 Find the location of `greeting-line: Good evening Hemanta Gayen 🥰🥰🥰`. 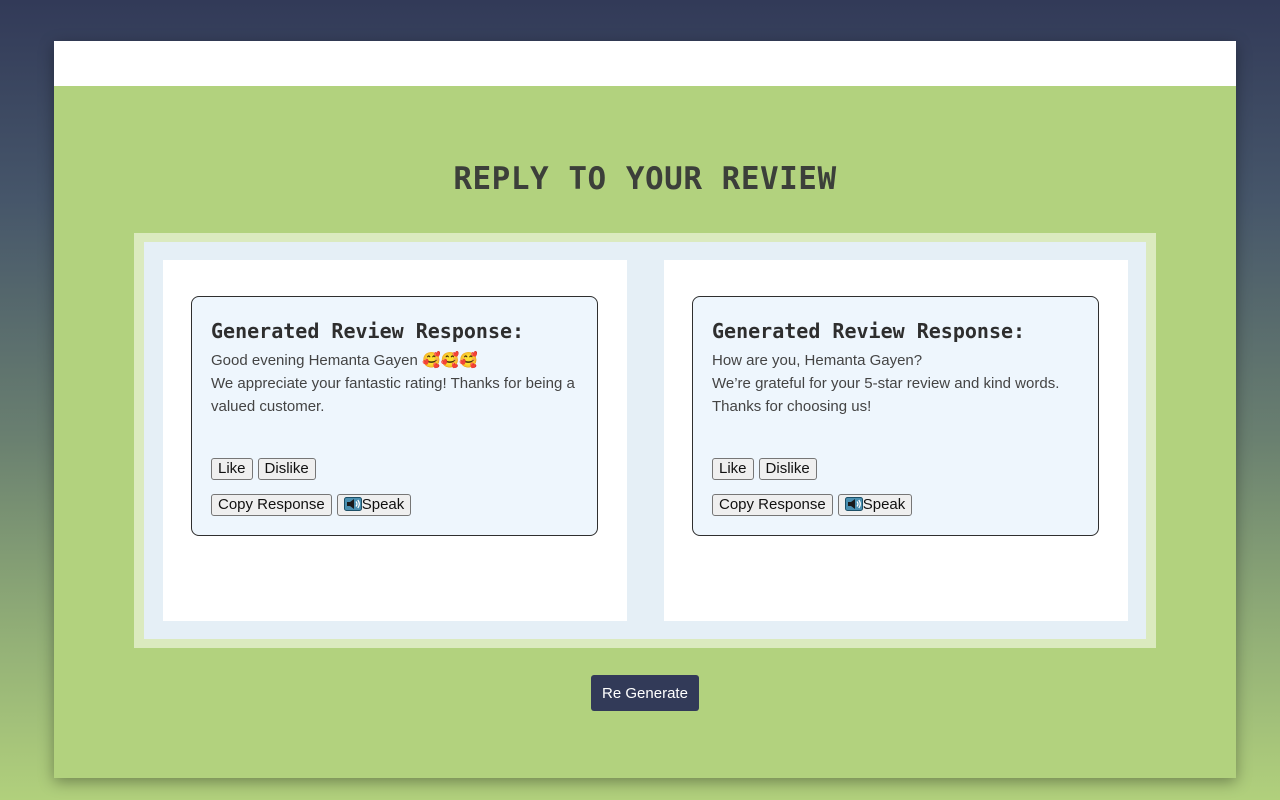

greeting-line: Good evening Hemanta Gayen 🥰🥰🥰 is located at coordinates (394, 360).